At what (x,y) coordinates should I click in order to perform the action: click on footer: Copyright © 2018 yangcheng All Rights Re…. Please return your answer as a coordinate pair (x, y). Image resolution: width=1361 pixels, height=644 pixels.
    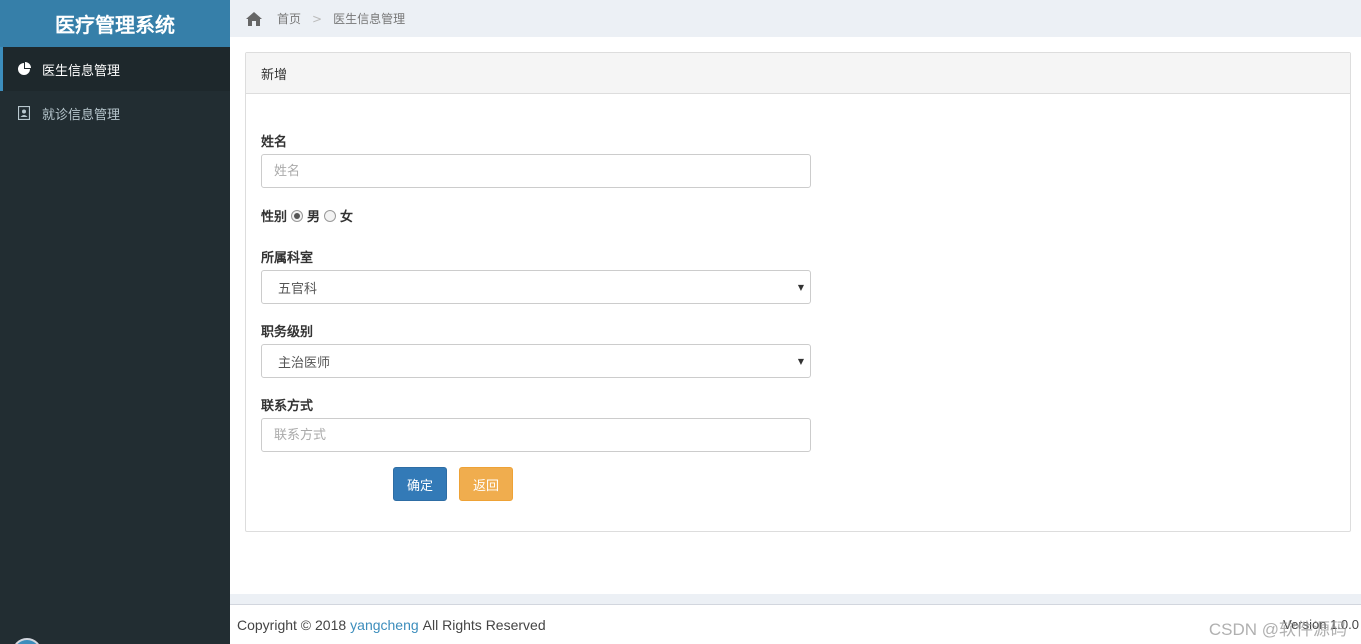
    Looking at the image, I should click on (795, 624).